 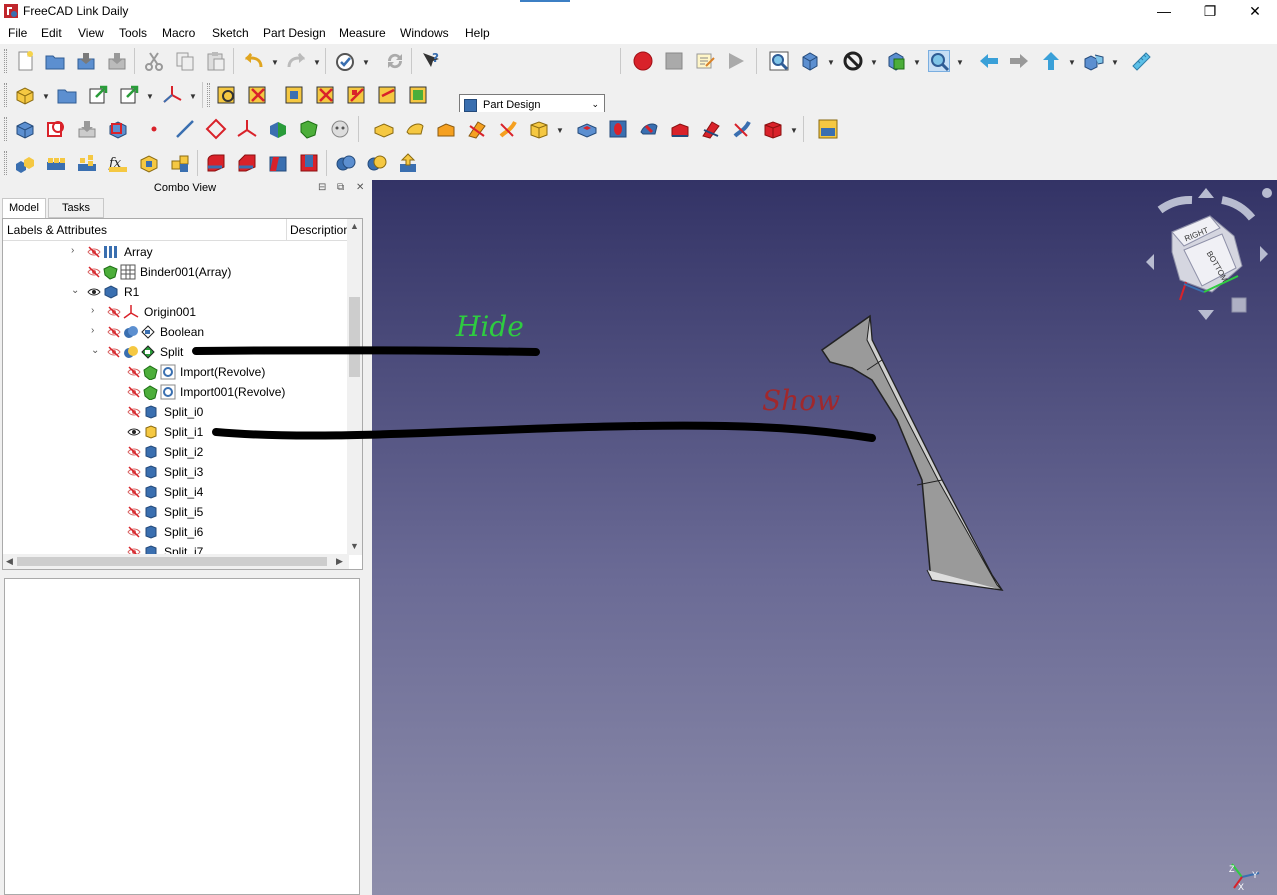 What do you see at coordinates (55, 61) in the screenshot?
I see `open-document-icon` at bounding box center [55, 61].